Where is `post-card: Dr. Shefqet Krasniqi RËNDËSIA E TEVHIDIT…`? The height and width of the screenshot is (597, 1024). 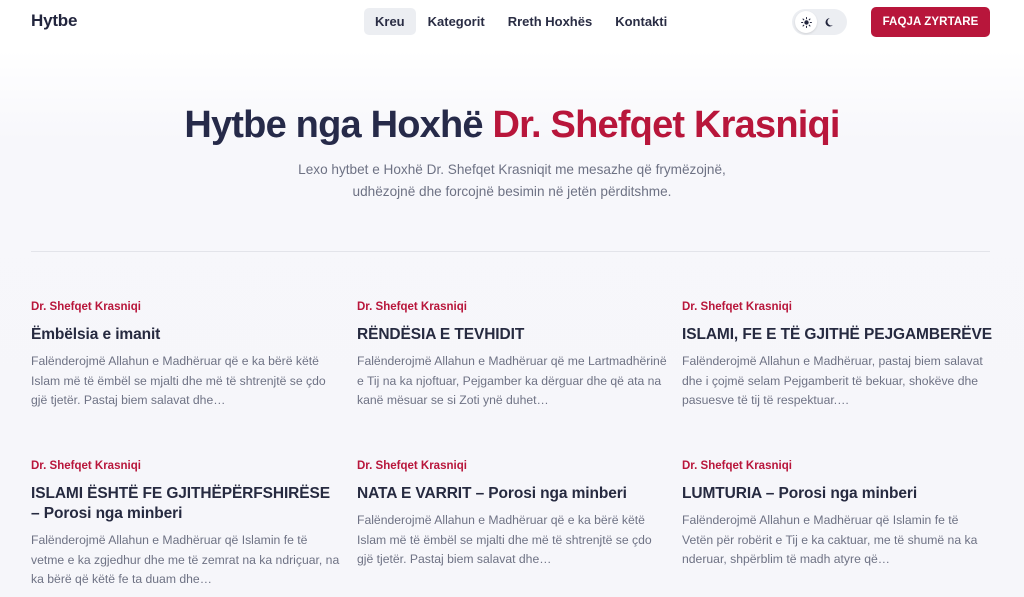
post-card: Dr. Shefqet Krasniqi RËNDËSIA E TEVHIDIT… is located at coordinates (512, 356).